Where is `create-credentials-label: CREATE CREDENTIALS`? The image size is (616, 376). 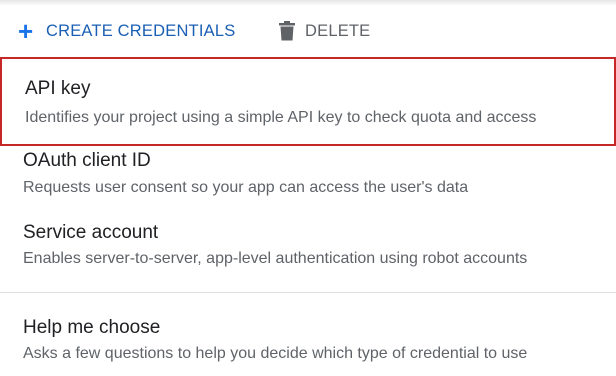 create-credentials-label: CREATE CREDENTIALS is located at coordinates (141, 30).